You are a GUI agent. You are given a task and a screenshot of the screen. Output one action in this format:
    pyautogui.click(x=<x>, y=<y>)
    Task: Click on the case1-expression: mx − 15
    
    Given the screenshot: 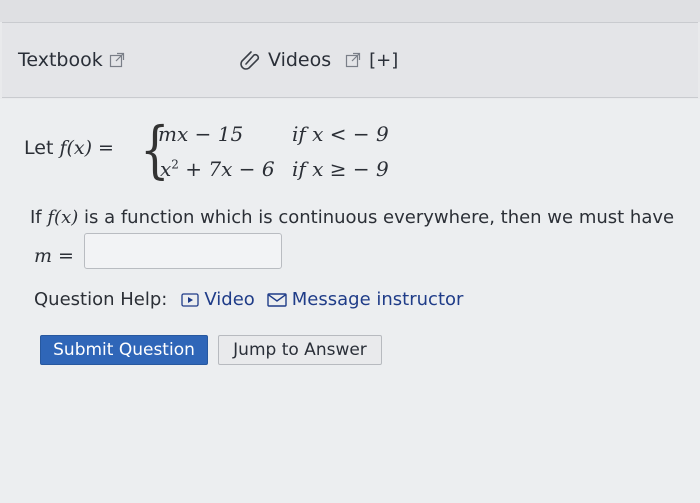 What is the action you would take?
    pyautogui.click(x=201, y=134)
    